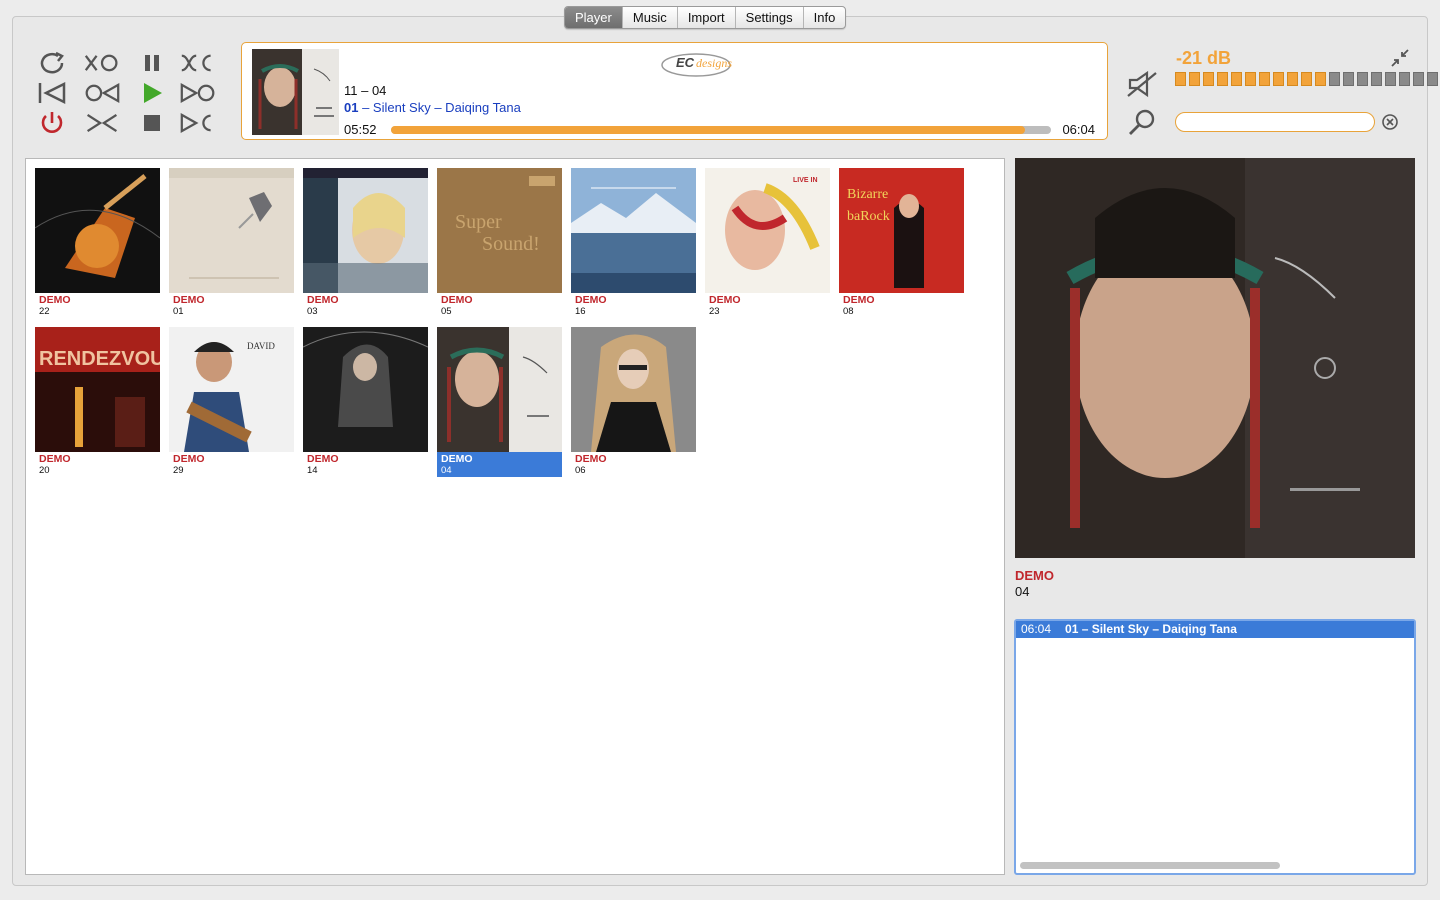  Describe the element at coordinates (102, 93) in the screenshot. I see `rewind-icon` at that location.